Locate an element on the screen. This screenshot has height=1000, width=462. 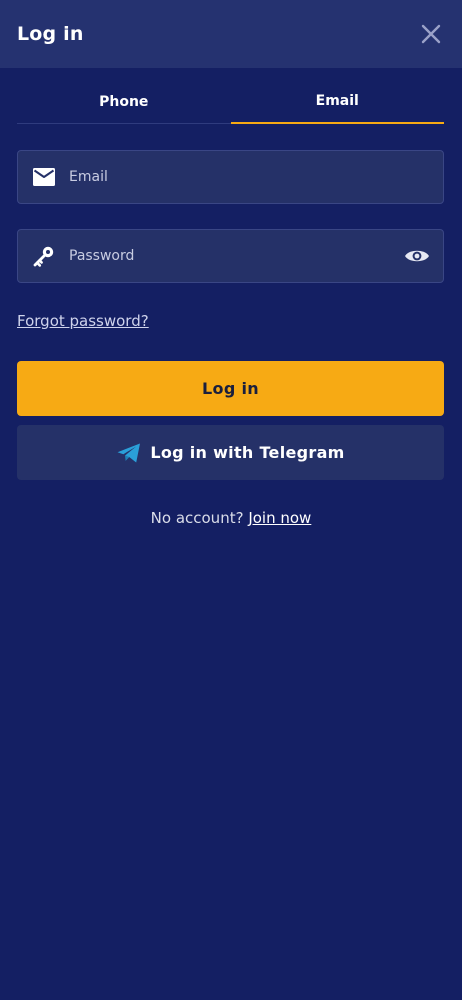
key-icon is located at coordinates (44, 256).